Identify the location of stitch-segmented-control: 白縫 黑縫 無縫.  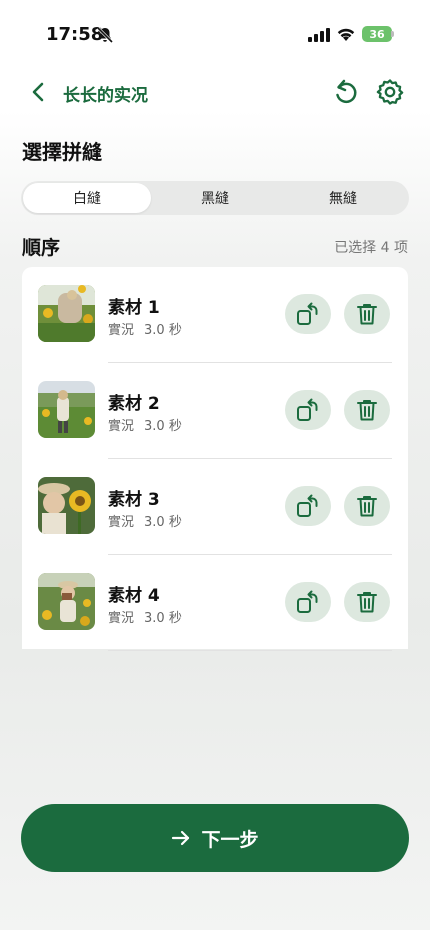
(215, 198).